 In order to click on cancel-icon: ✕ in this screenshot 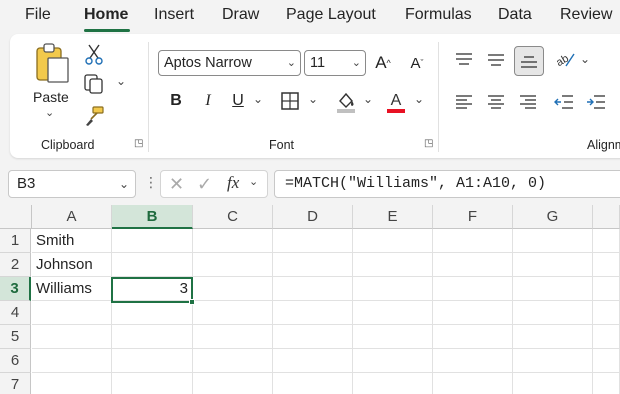, I will do `click(176, 184)`.